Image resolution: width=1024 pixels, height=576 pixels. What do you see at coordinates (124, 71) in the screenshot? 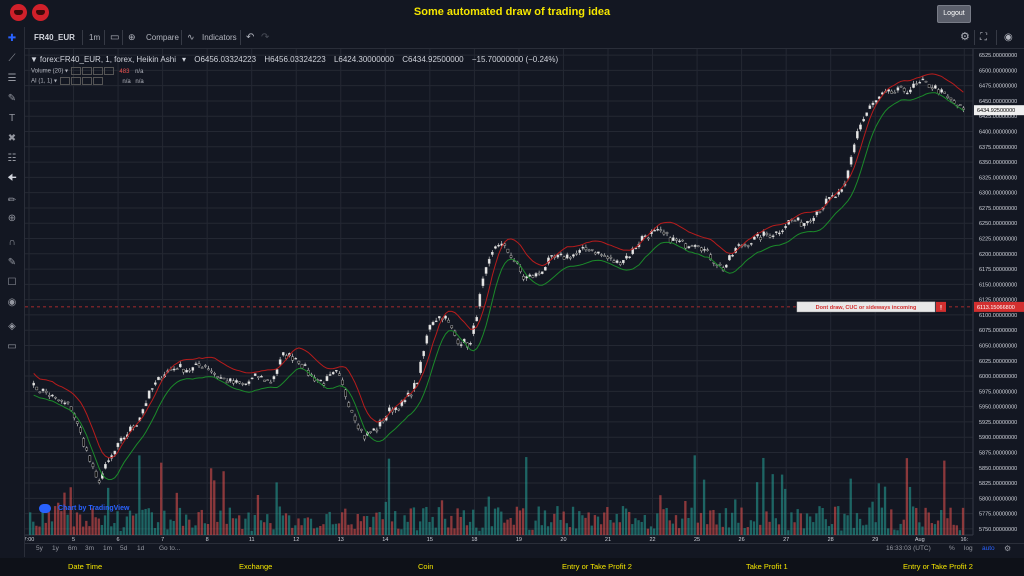
I see `volume-value: 483` at bounding box center [124, 71].